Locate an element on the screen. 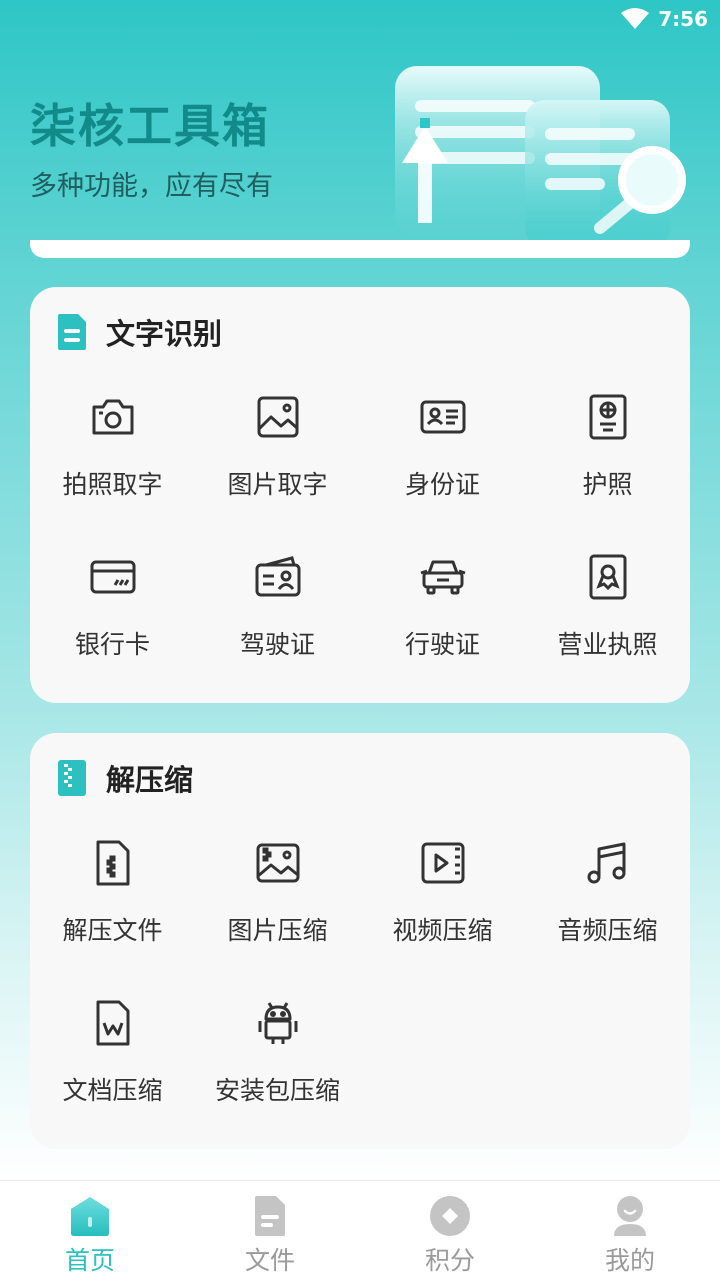 This screenshot has height=1280, width=720. tool-label: 营业执照 is located at coordinates (607, 644).